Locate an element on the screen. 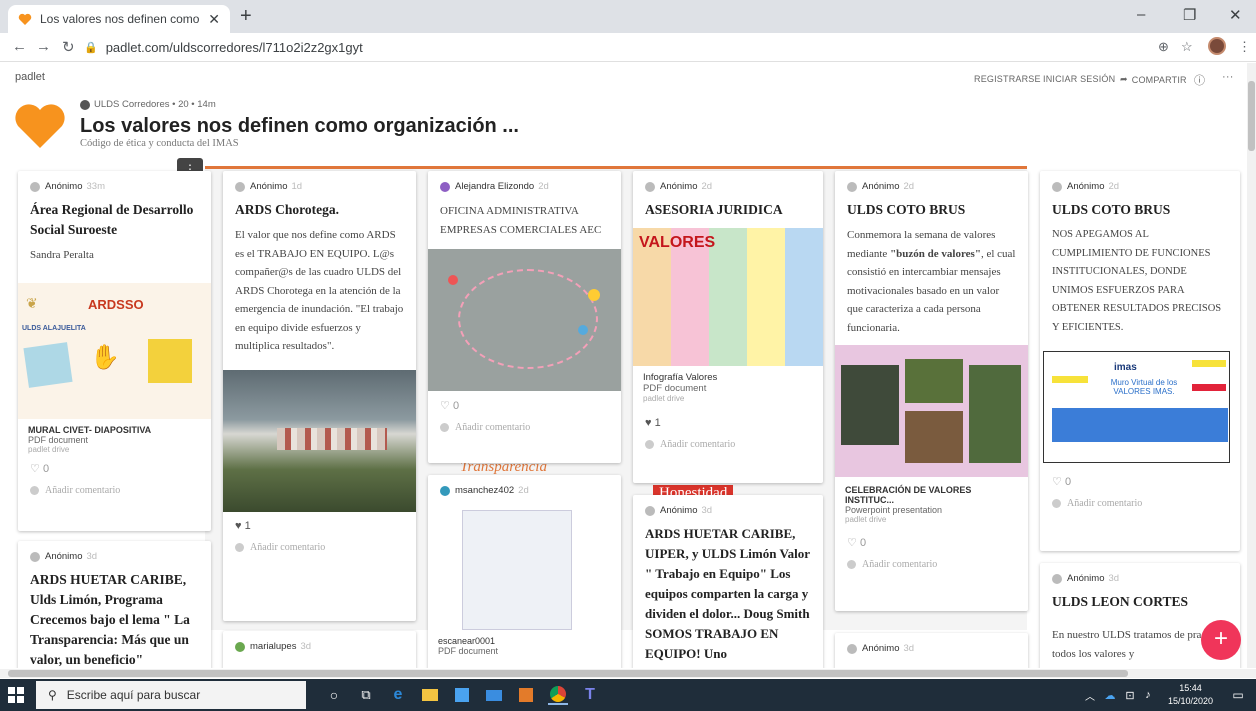 The image size is (1256, 711). author-name: Anónimo is located at coordinates (269, 186).